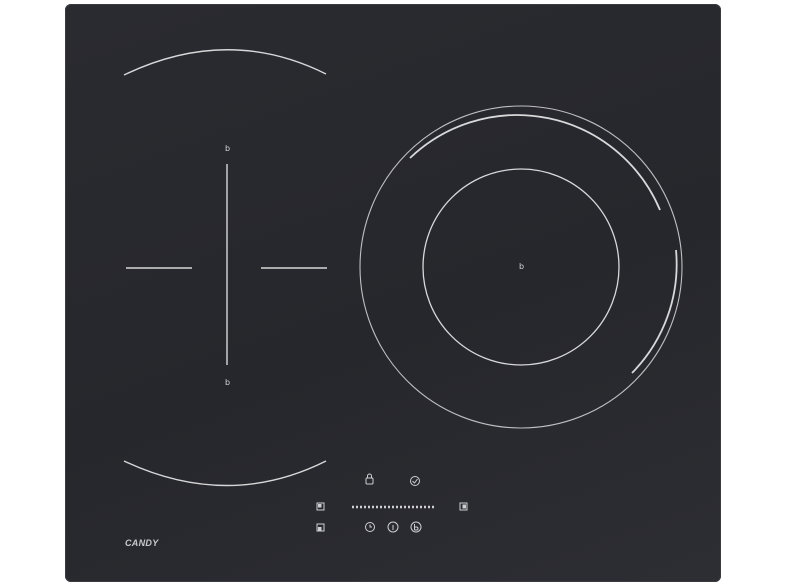 The image size is (786, 587). Describe the element at coordinates (320, 527) in the screenshot. I see `zone-select-bottom-icon` at that location.